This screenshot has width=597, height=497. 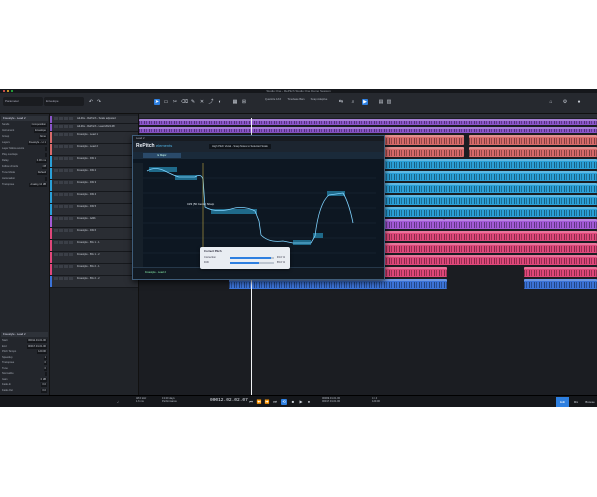 I want to click on inspector-row-value: 0.00 ms, so click(x=41, y=161).